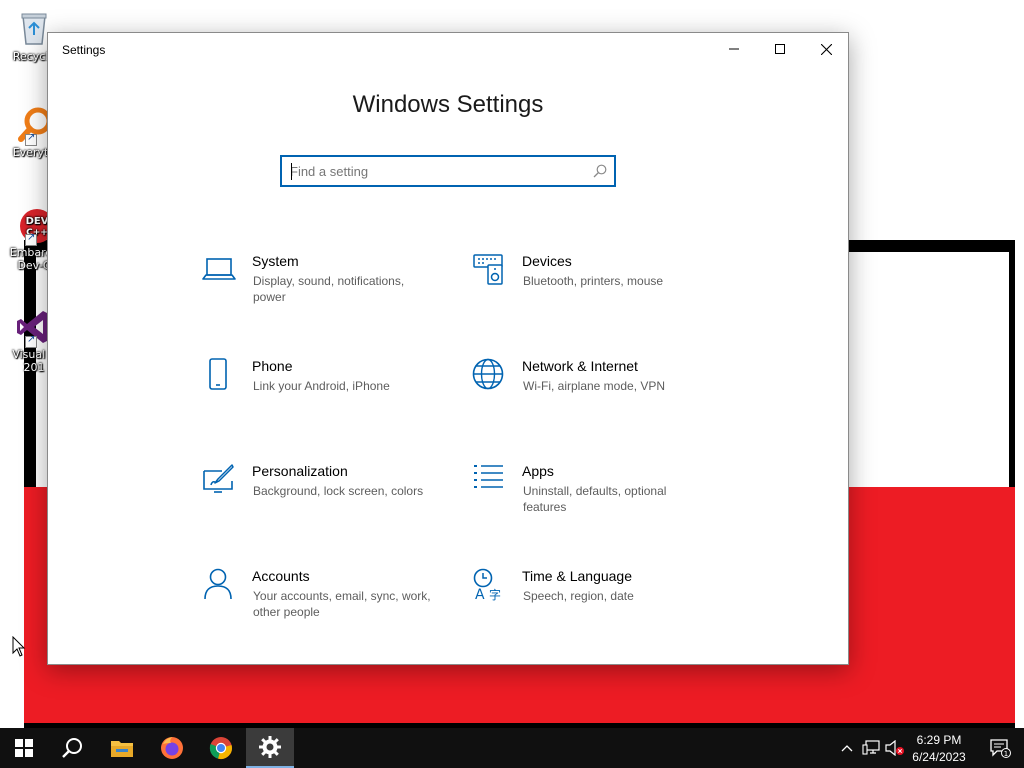 The image size is (1024, 768). Describe the element at coordinates (495, 594) in the screenshot. I see `svg-text: 字` at that location.